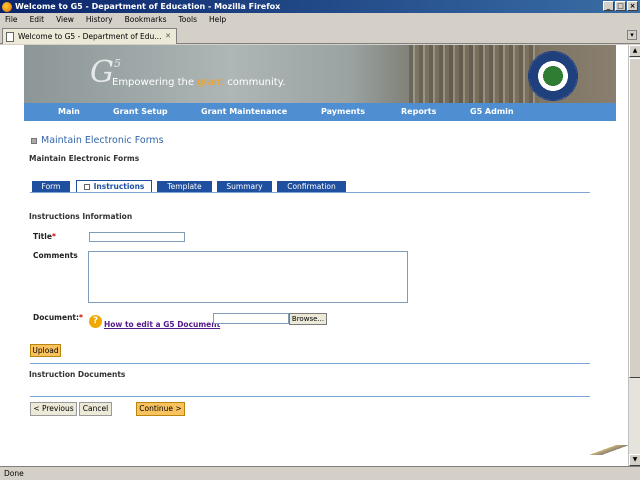 The width and height of the screenshot is (640, 480). I want to click on nav-payments: Payments, so click(343, 111).